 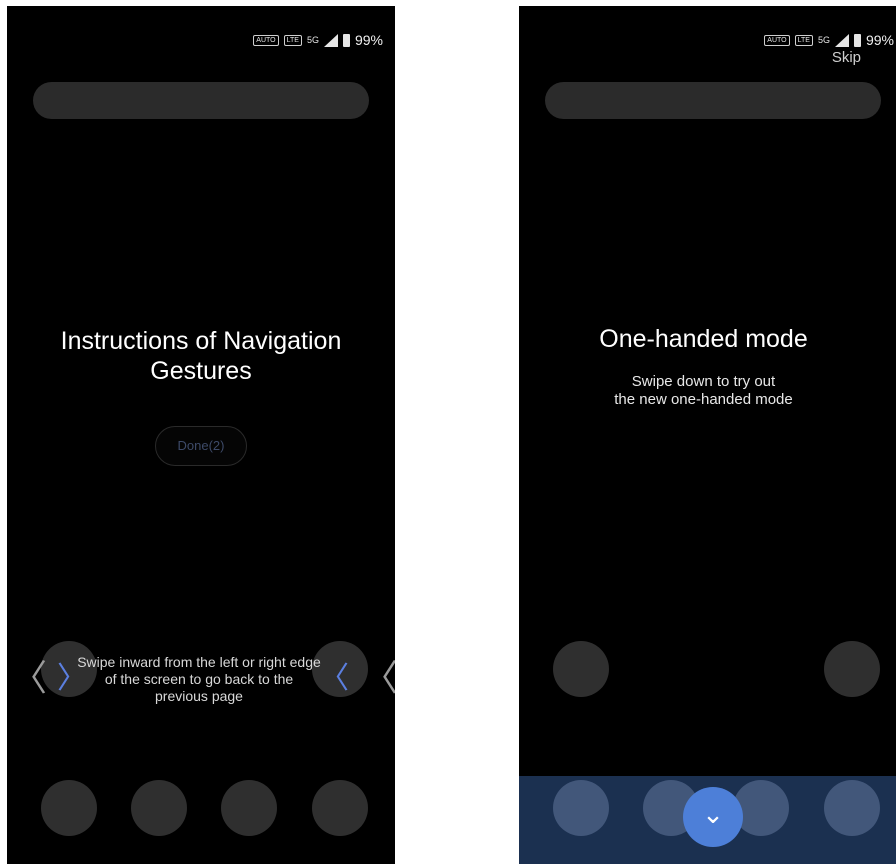 I want to click on touch-point-right, so click(x=852, y=669).